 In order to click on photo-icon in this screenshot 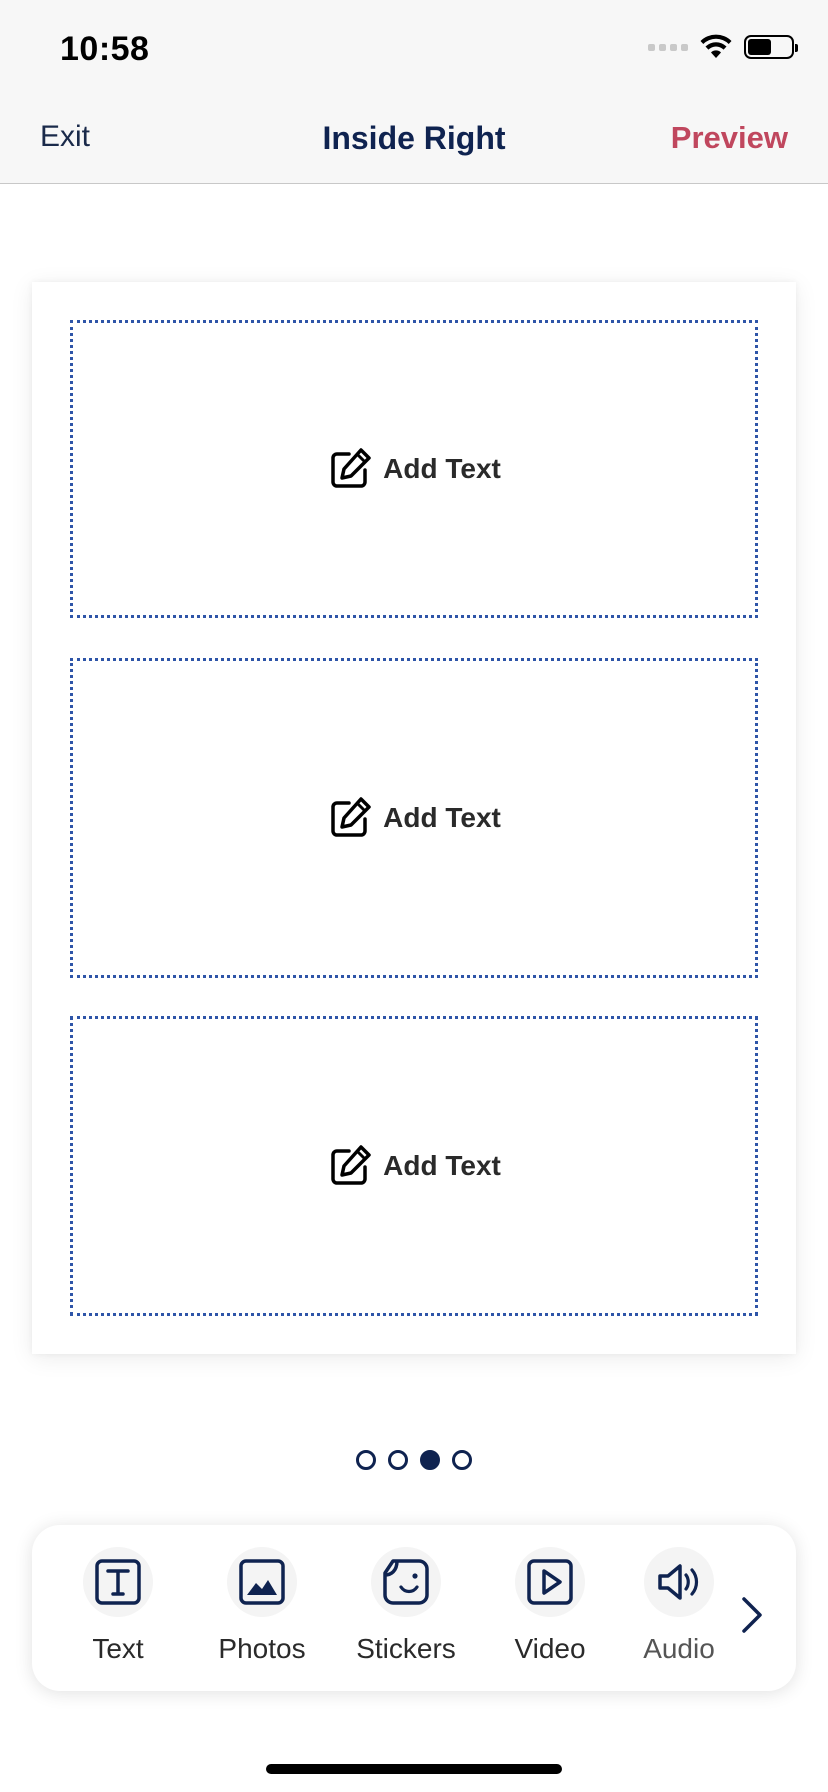, I will do `click(262, 1582)`.